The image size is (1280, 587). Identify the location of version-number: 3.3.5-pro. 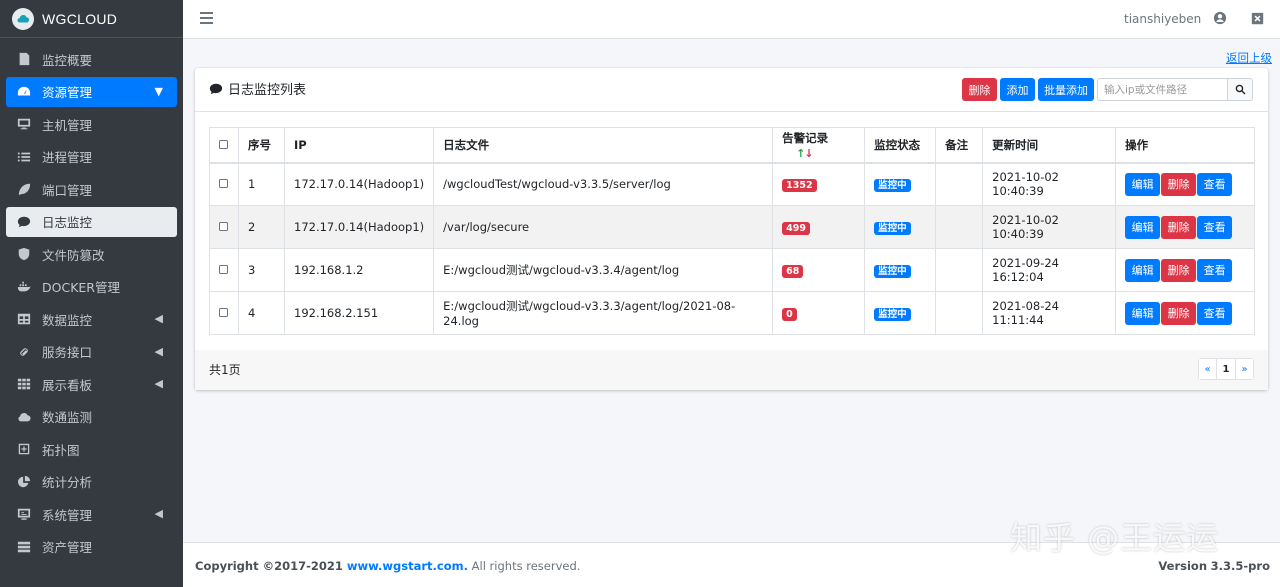
(1240, 566).